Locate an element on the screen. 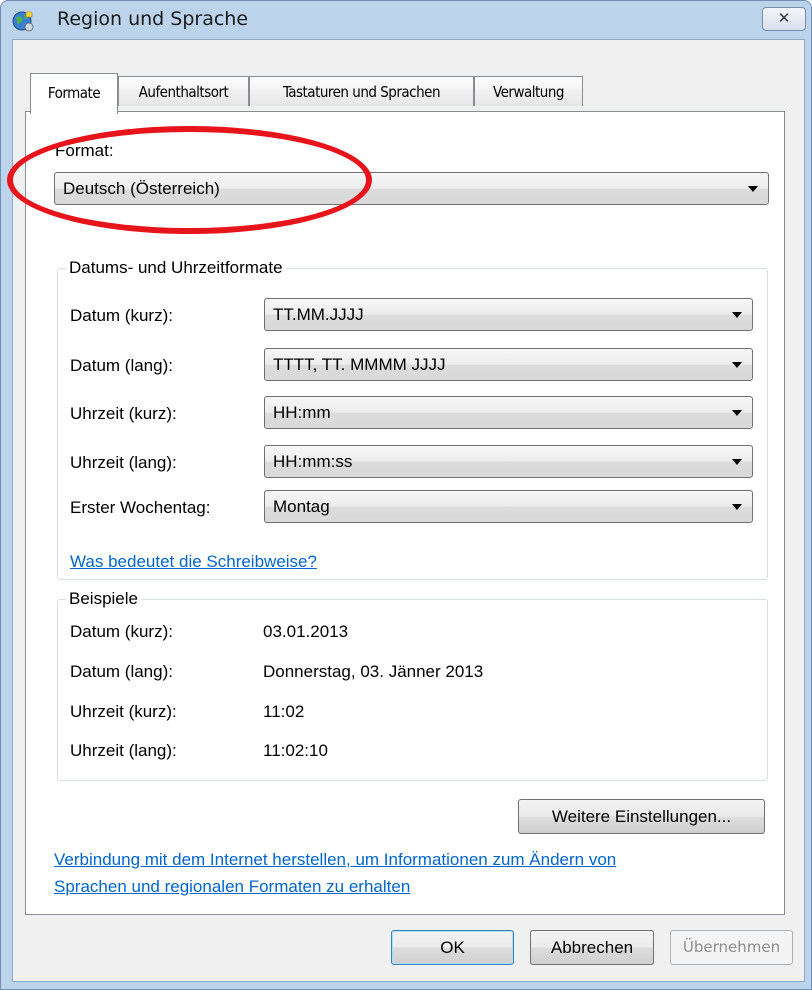  long-time-dropdown: HH:mm:ss is located at coordinates (508, 461).